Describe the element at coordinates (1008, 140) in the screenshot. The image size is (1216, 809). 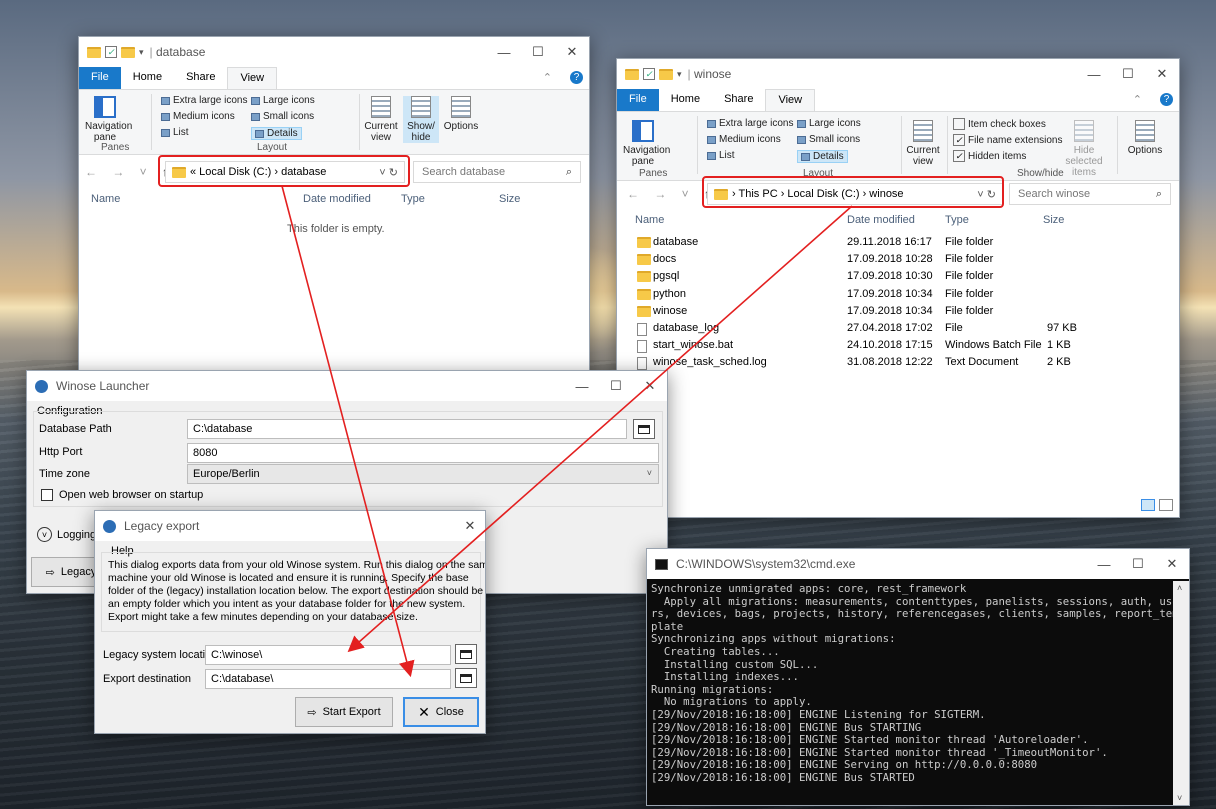
I see `check-file-extensions: ✓ File name extensions` at that location.